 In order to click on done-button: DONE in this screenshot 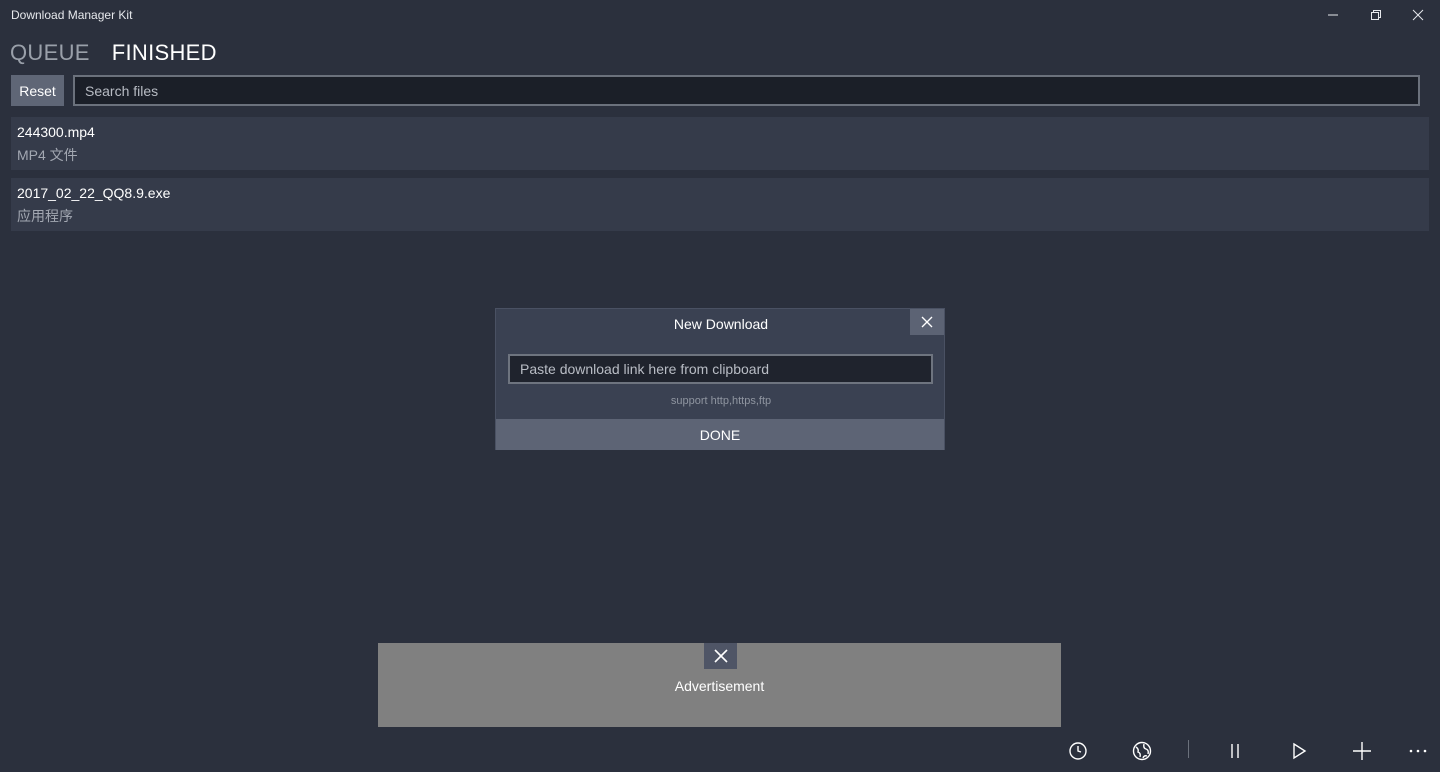, I will do `click(720, 434)`.